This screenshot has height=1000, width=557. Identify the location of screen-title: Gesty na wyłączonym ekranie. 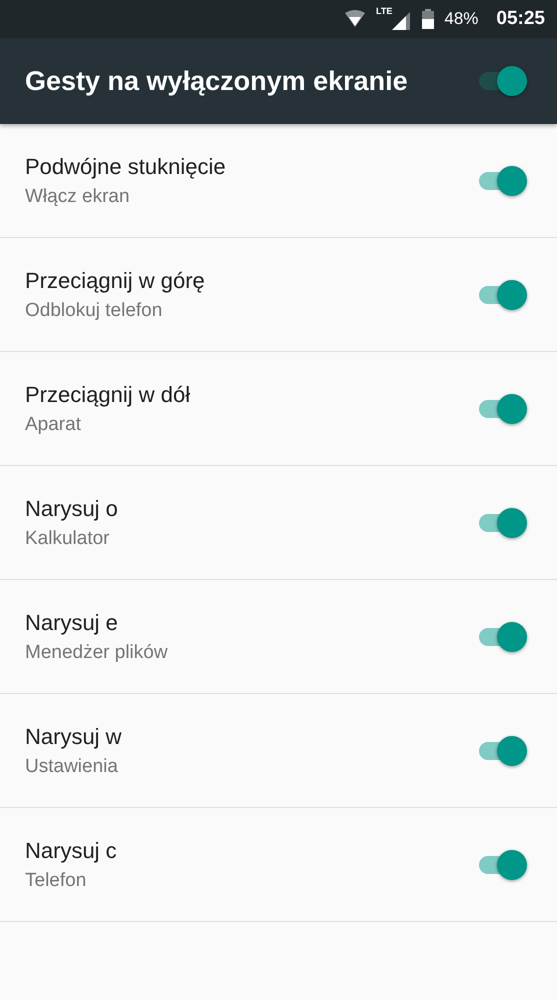
(217, 81).